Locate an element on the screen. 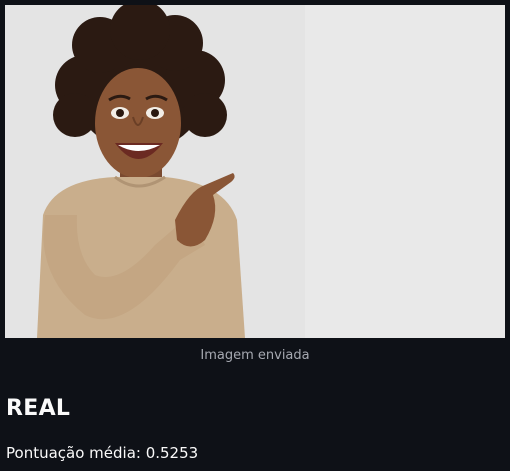  result-label: REAL is located at coordinates (38, 408).